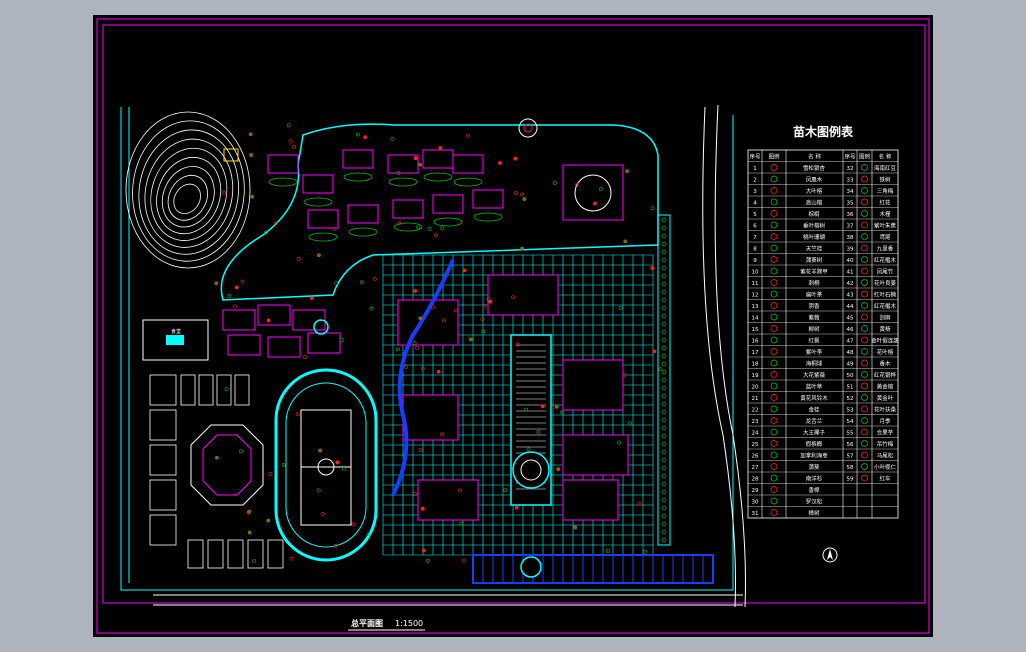 The height and width of the screenshot is (652, 1026). What do you see at coordinates (885, 329) in the screenshot?
I see `legend-plant-name: 黄杨` at bounding box center [885, 329].